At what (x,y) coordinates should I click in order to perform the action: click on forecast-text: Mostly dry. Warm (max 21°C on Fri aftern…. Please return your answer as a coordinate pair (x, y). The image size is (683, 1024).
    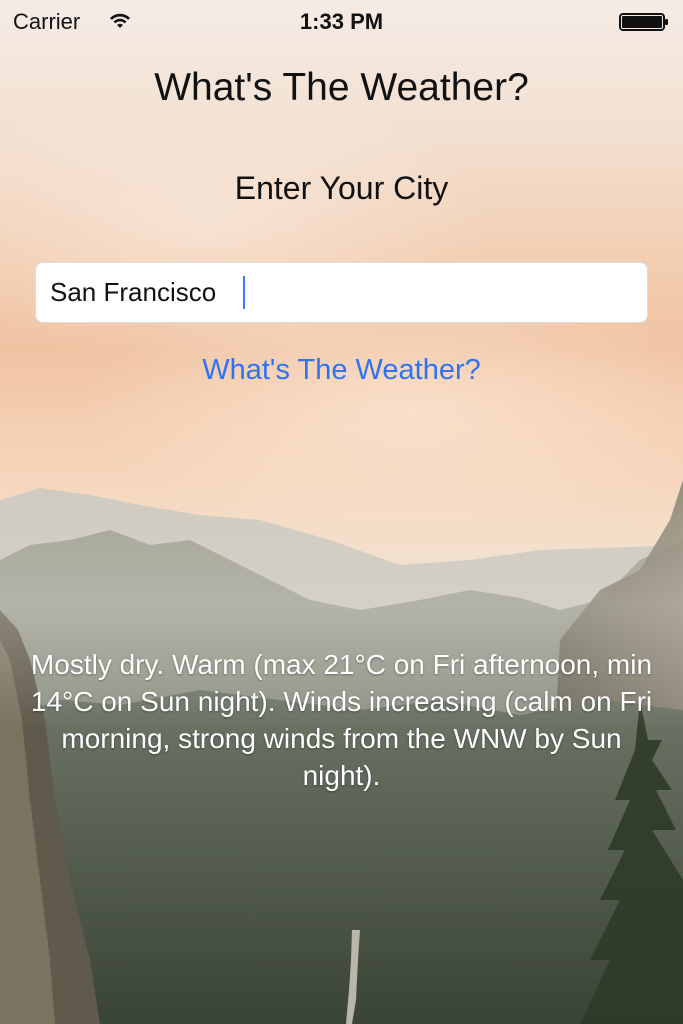
    Looking at the image, I should click on (341, 720).